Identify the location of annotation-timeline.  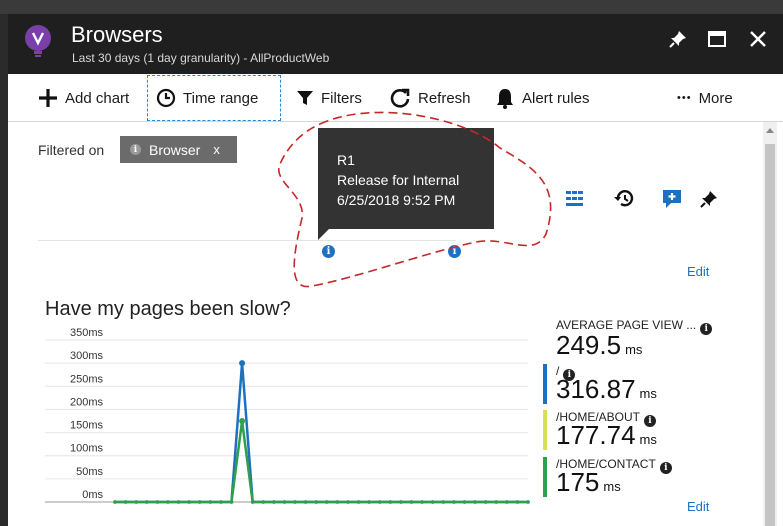
(247, 240).